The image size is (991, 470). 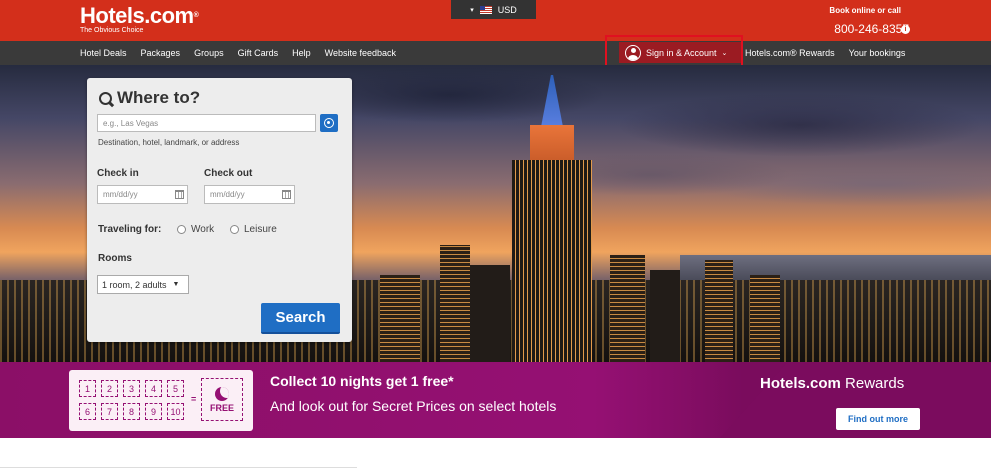 What do you see at coordinates (176, 284) in the screenshot?
I see `chevron-down-icon: ▼` at bounding box center [176, 284].